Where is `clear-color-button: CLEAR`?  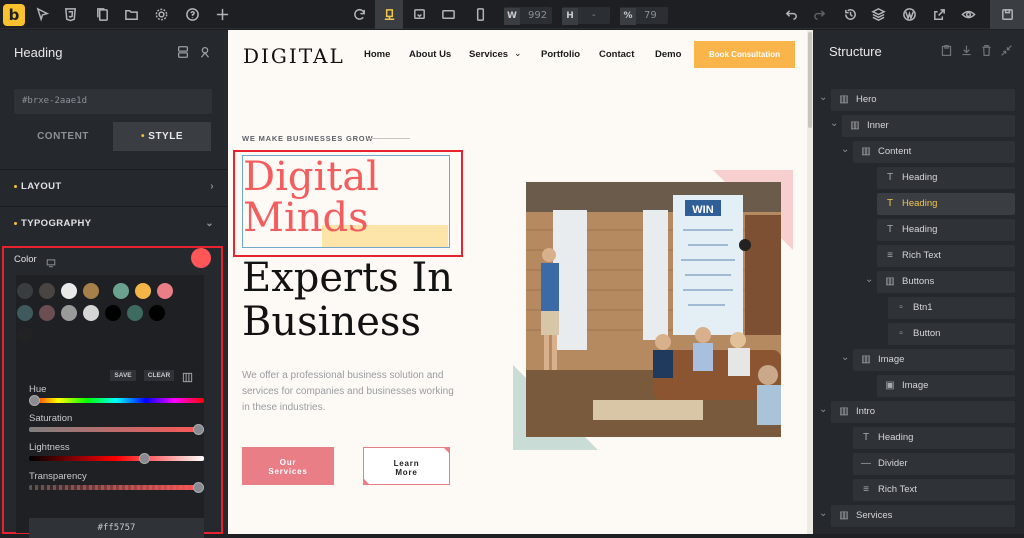 clear-color-button: CLEAR is located at coordinates (159, 375).